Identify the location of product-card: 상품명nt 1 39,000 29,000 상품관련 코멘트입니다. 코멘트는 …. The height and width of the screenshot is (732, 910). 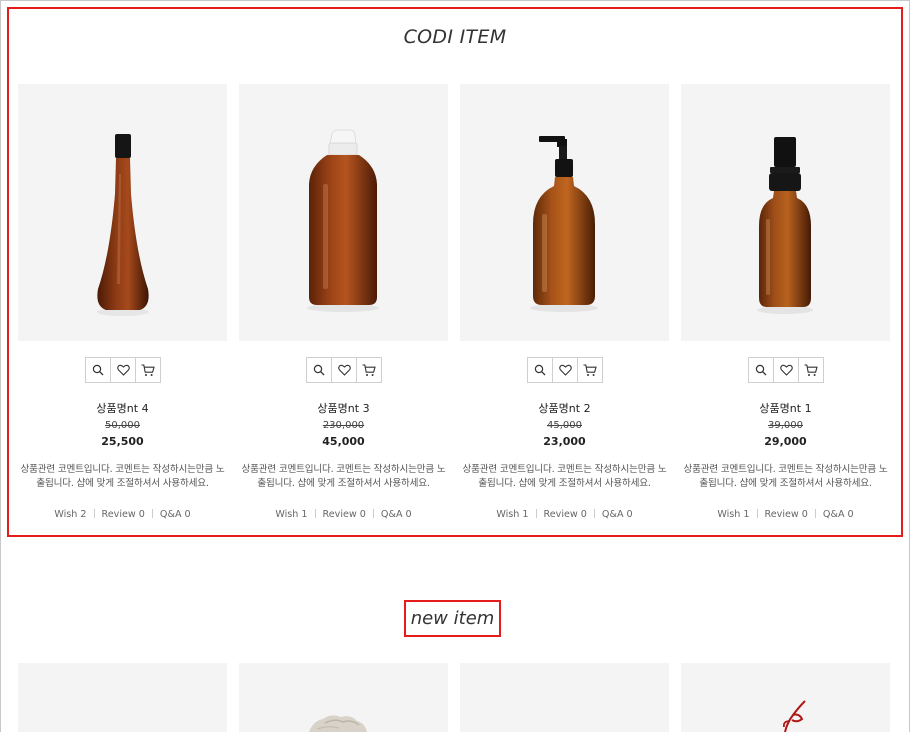
(785, 304).